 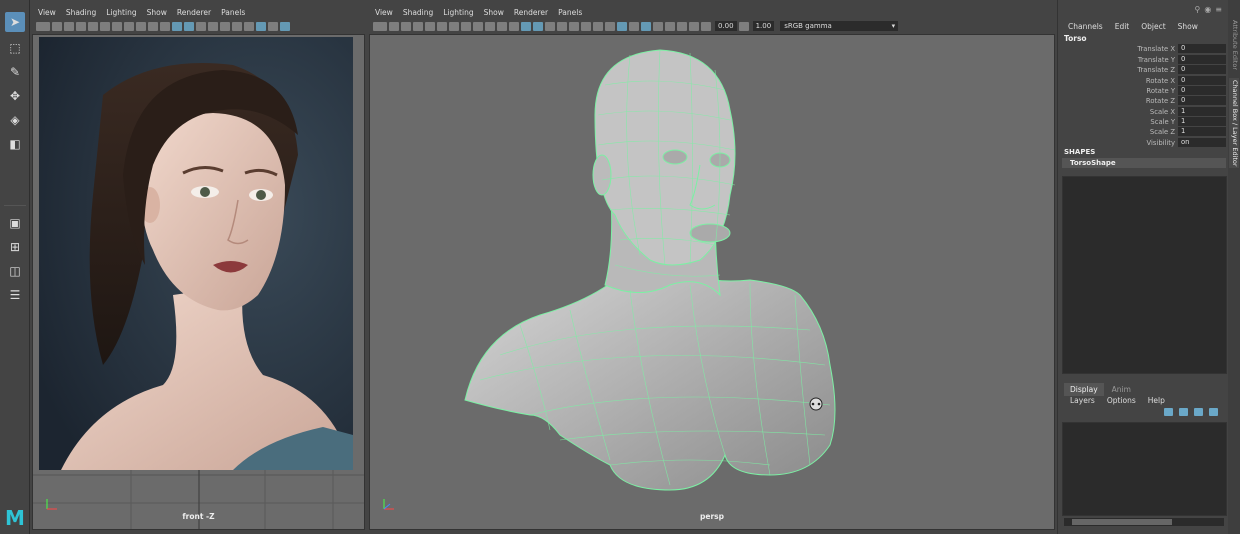 I want to click on grid-icon, so click(x=93, y=26).